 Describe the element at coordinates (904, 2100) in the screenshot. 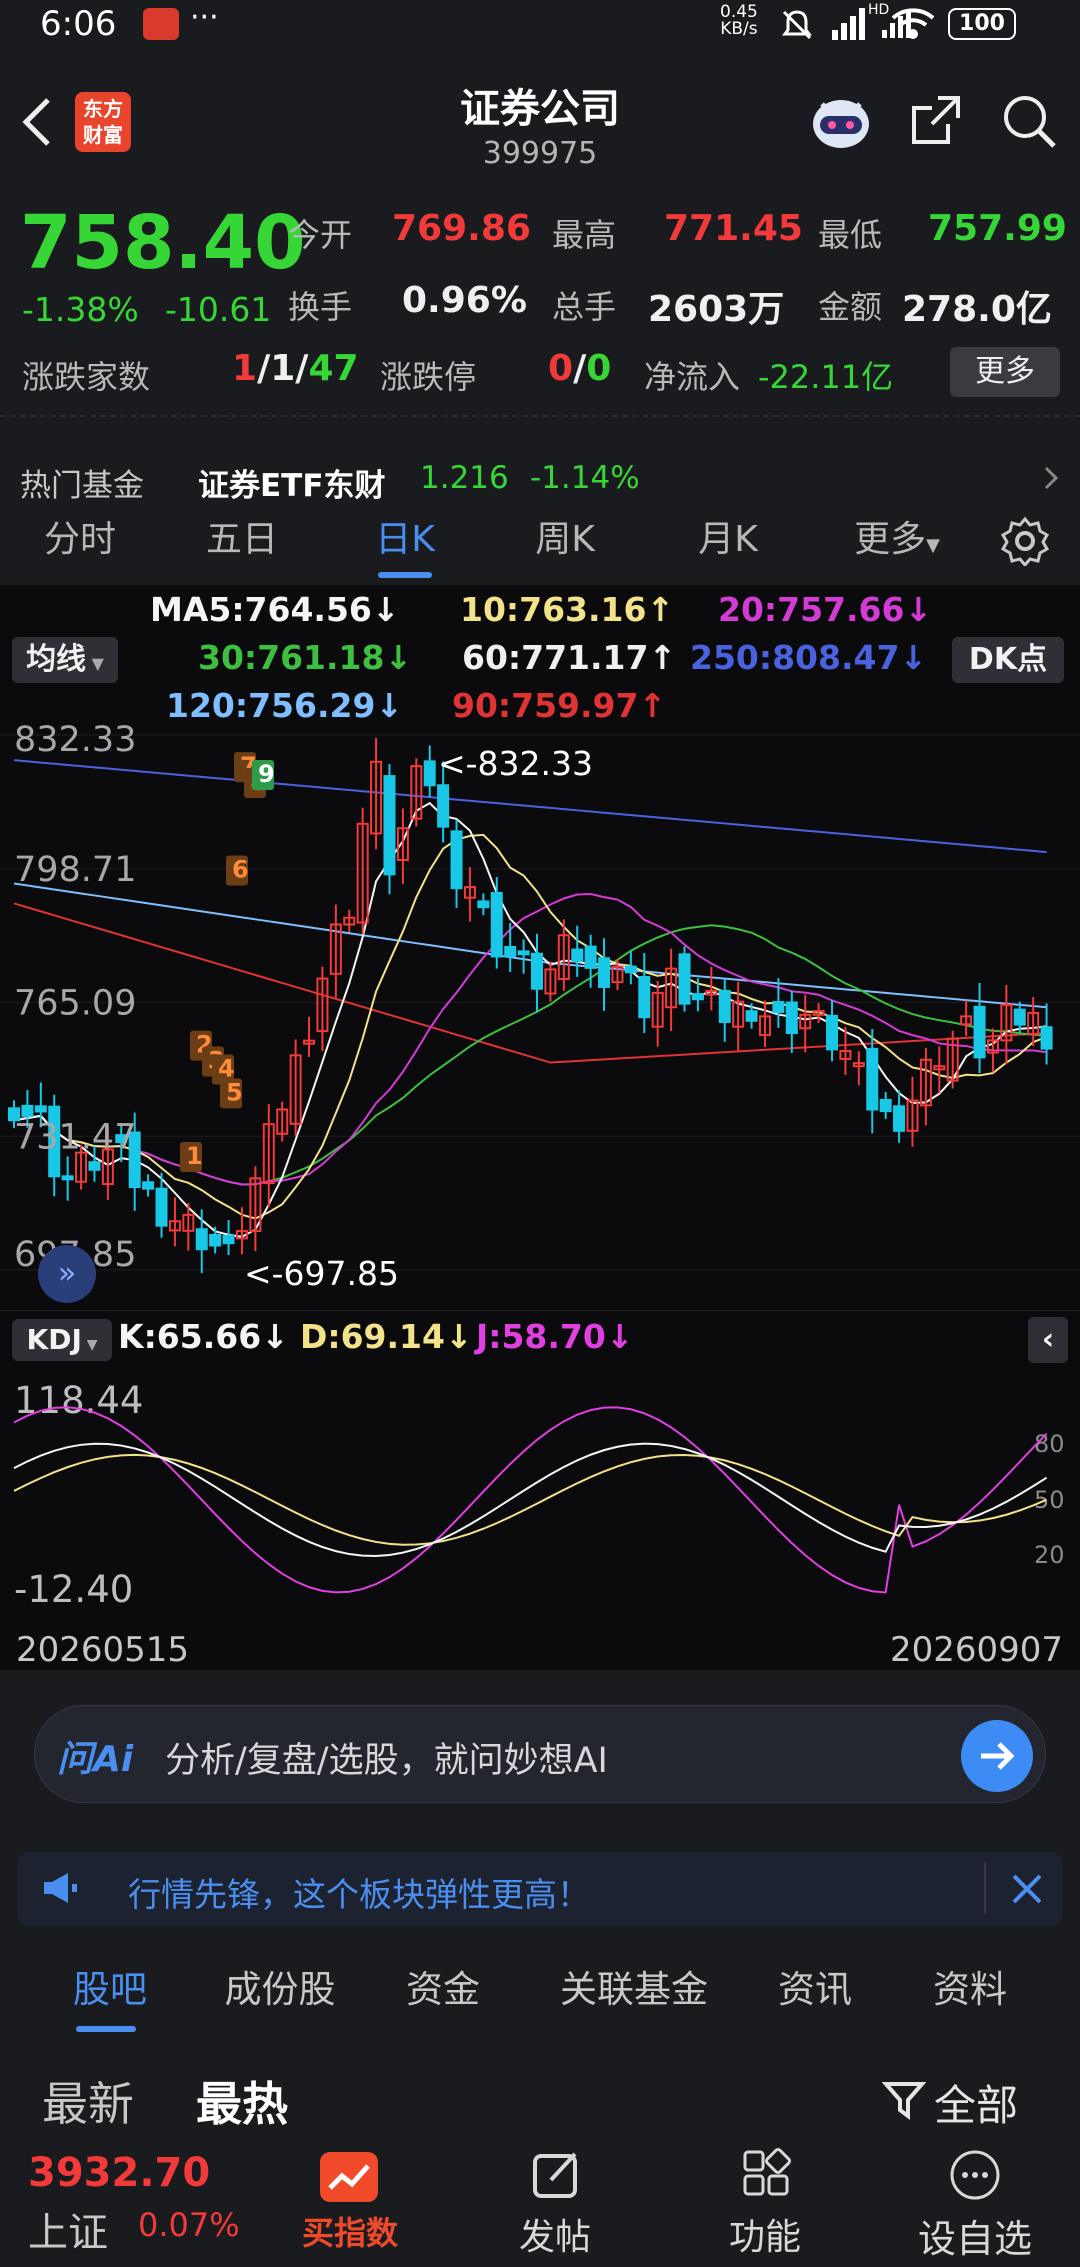

I see `filter-icon` at that location.